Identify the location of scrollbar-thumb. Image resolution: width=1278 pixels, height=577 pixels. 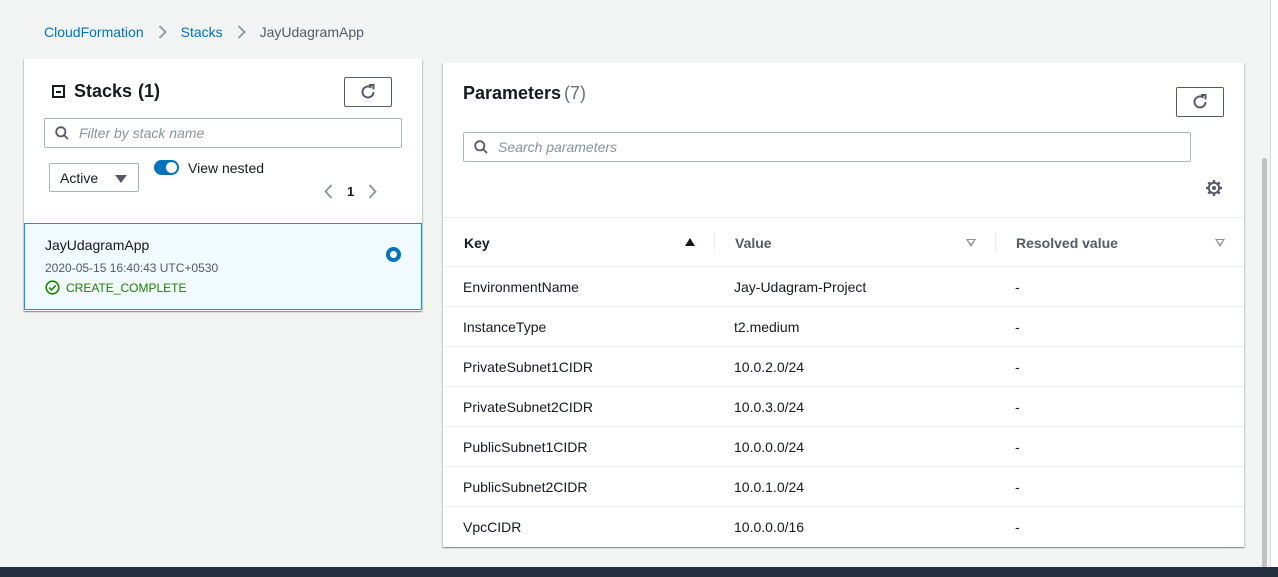
(1264, 363).